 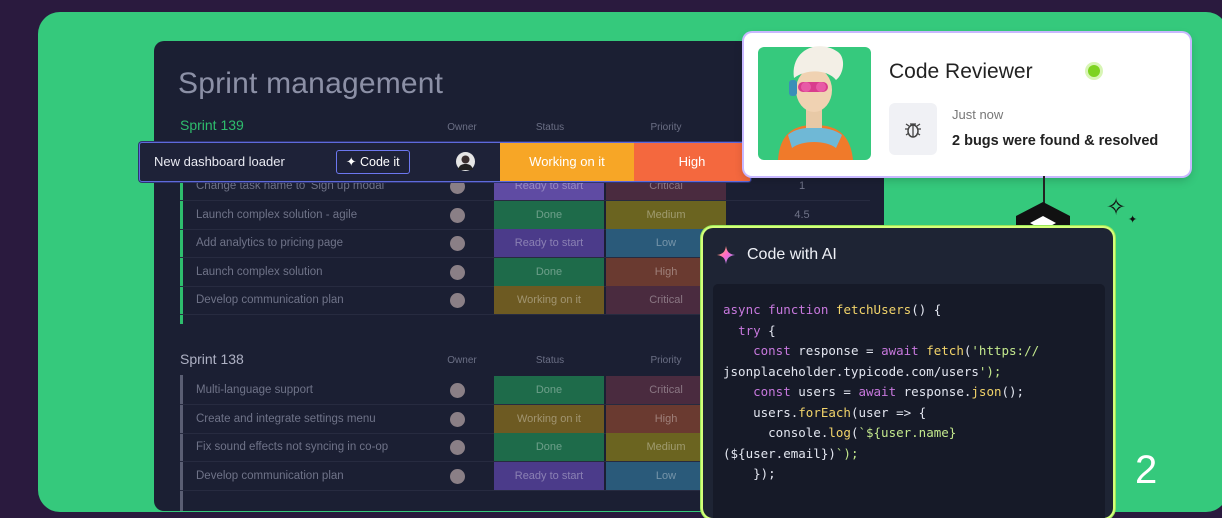 I want to click on online-status-dot, so click(x=1094, y=71).